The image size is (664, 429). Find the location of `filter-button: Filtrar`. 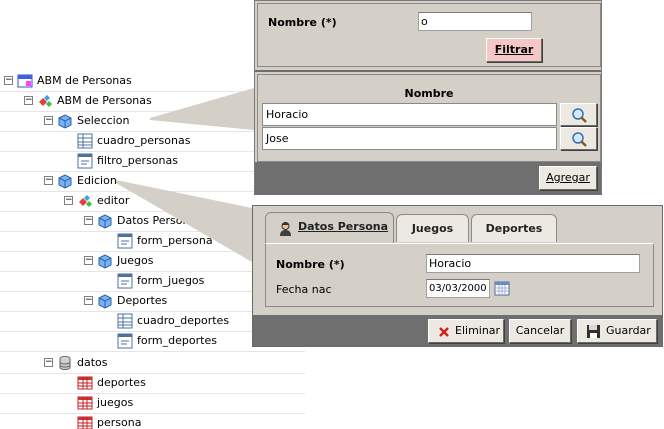

filter-button: Filtrar is located at coordinates (514, 50).